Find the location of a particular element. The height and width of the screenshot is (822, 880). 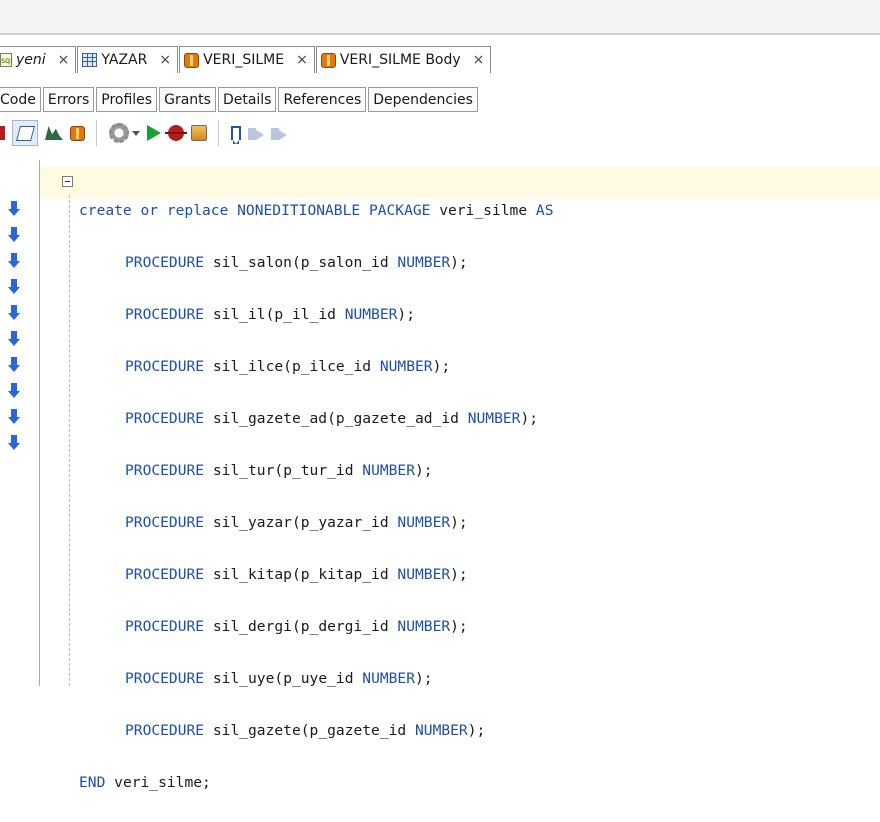

parameter-name: p_il_id is located at coordinates (305, 314).